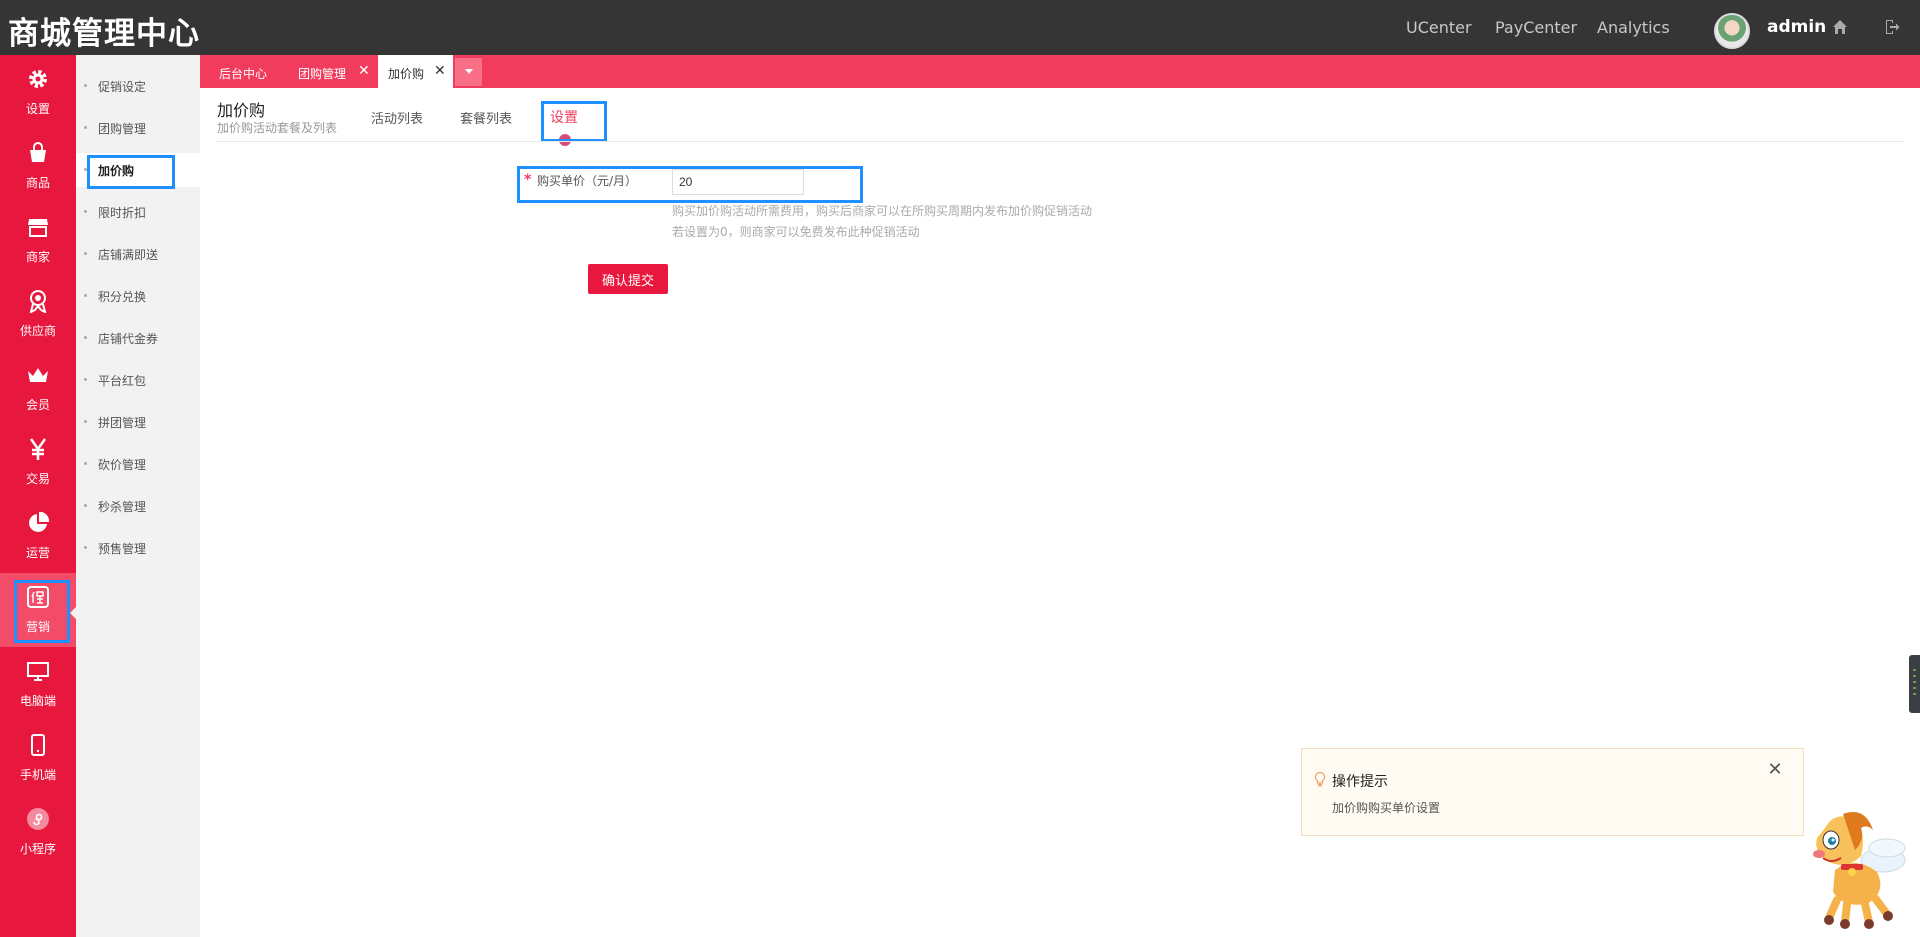  What do you see at coordinates (1386, 808) in the screenshot?
I see `tip-text: 加价购购买单价设置` at bounding box center [1386, 808].